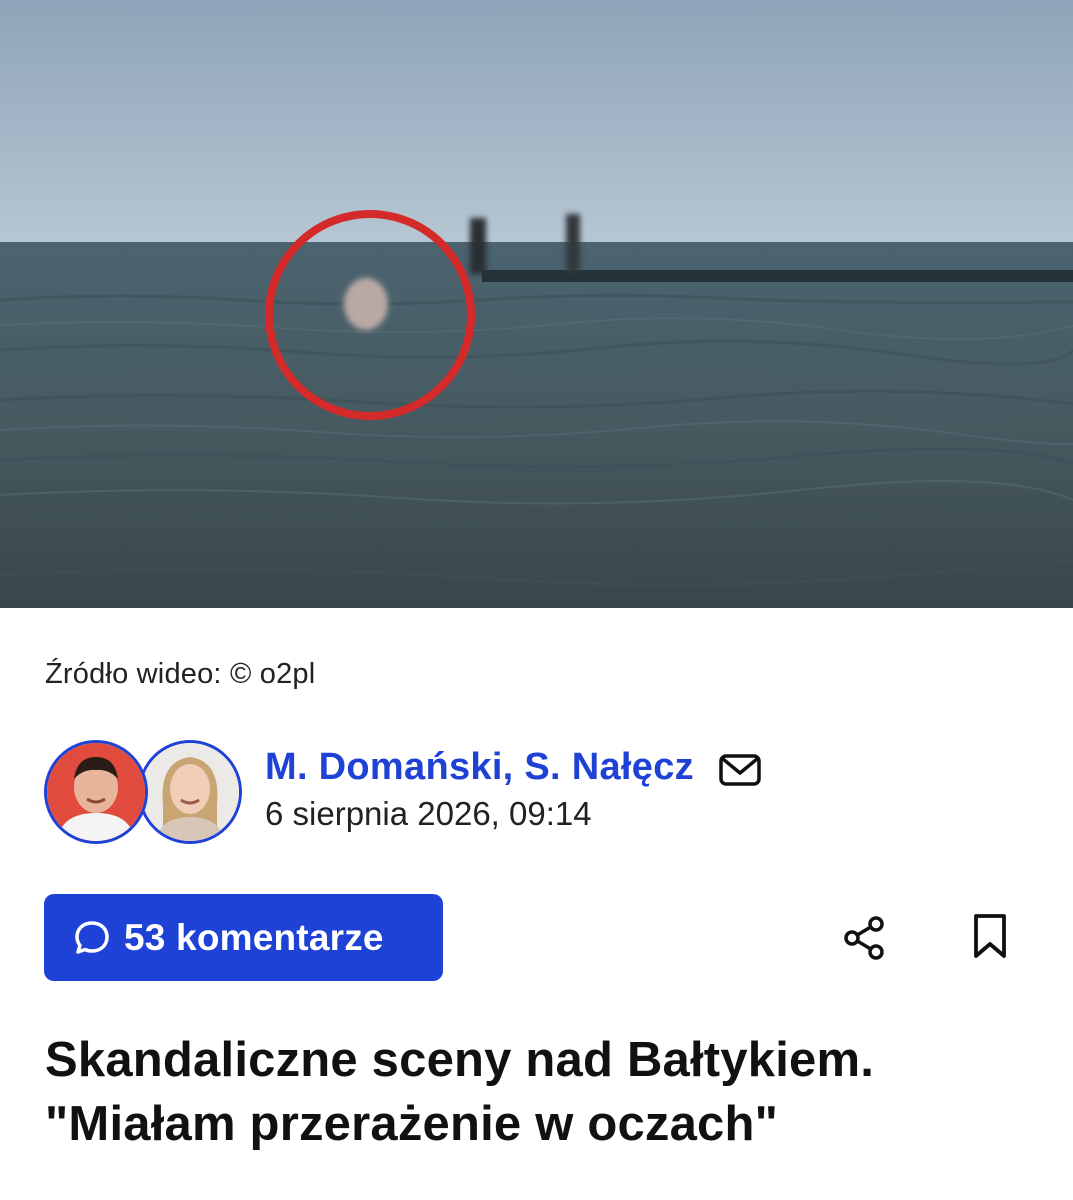  I want to click on bookmark-icon, so click(990, 937).